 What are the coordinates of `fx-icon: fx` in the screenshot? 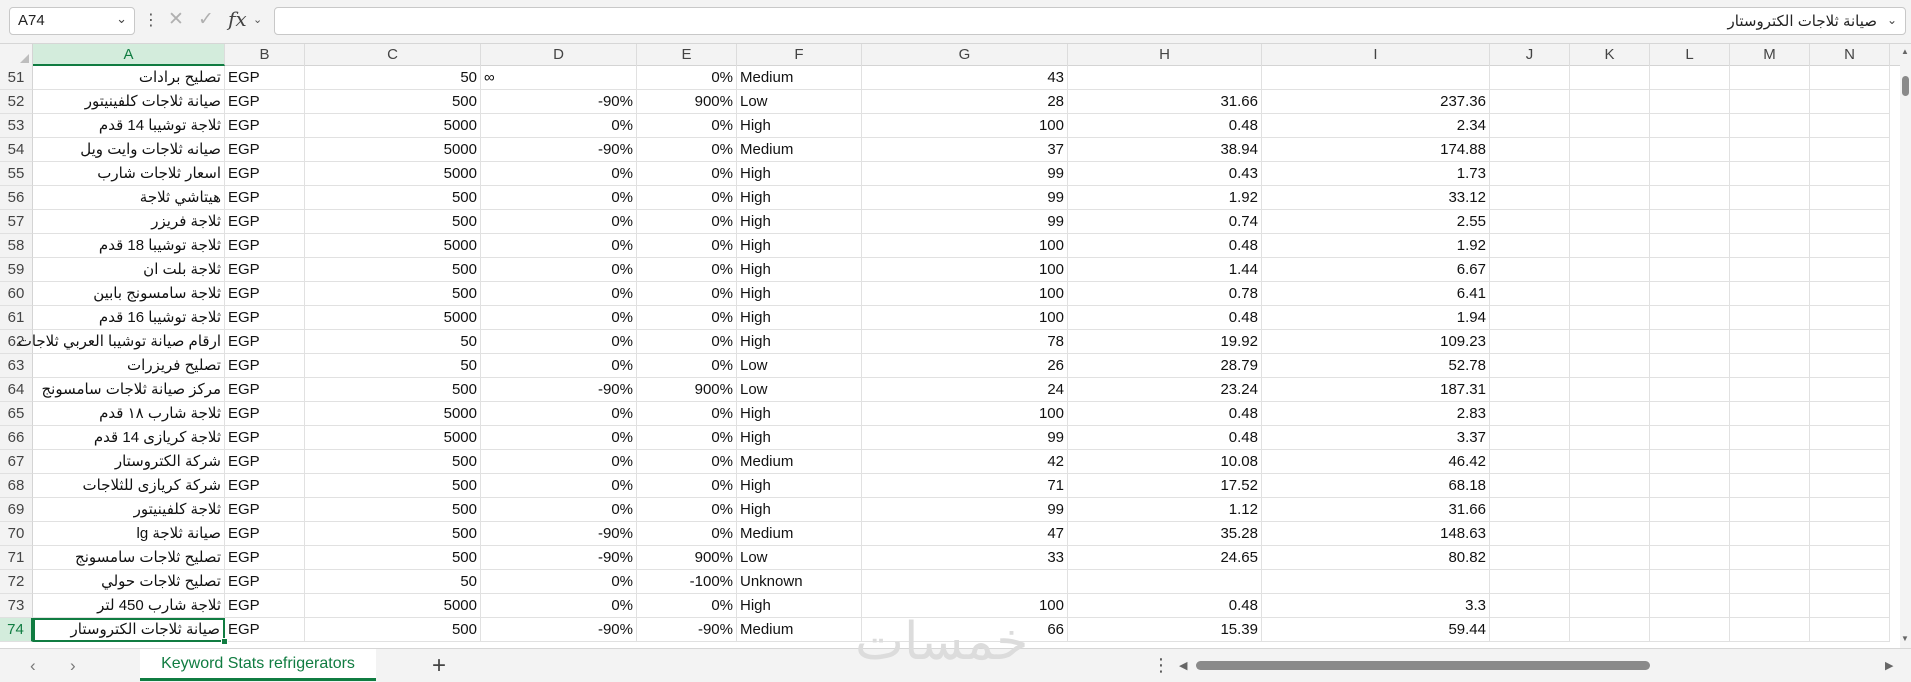 It's located at (237, 19).